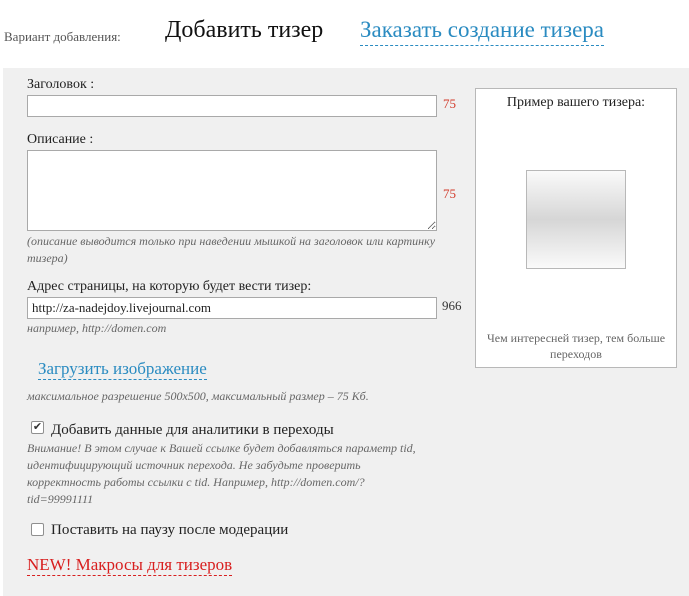 The image size is (689, 596). What do you see at coordinates (452, 305) in the screenshot?
I see `url-char-counter: 966` at bounding box center [452, 305].